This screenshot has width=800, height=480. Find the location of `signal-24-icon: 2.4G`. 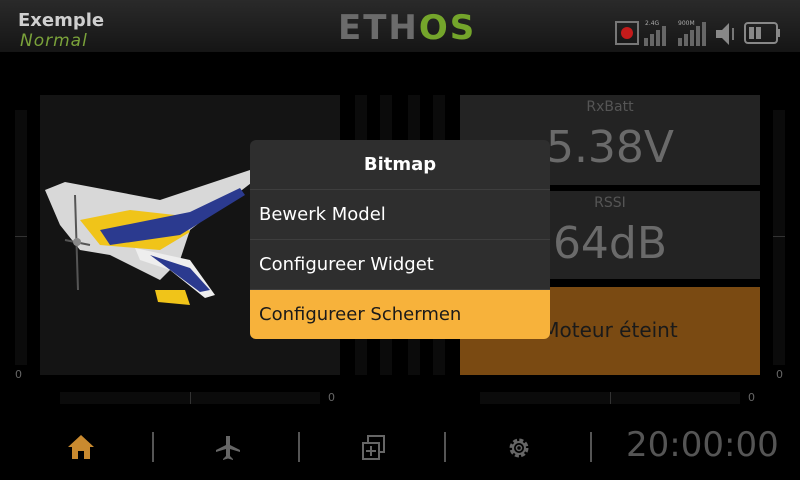

signal-24-icon: 2.4G is located at coordinates (655, 33).